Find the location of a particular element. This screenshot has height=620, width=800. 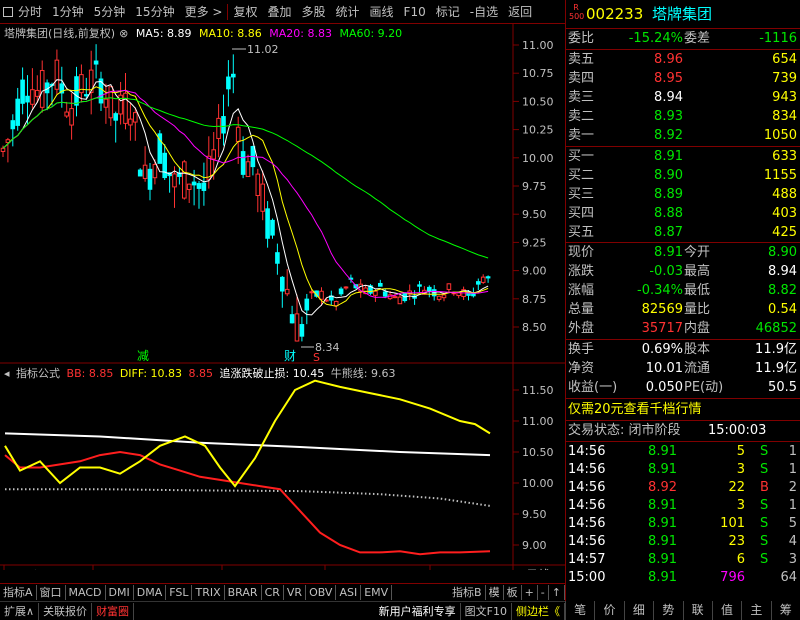

sell-row: 卖三 8.94 943 is located at coordinates (683, 98).